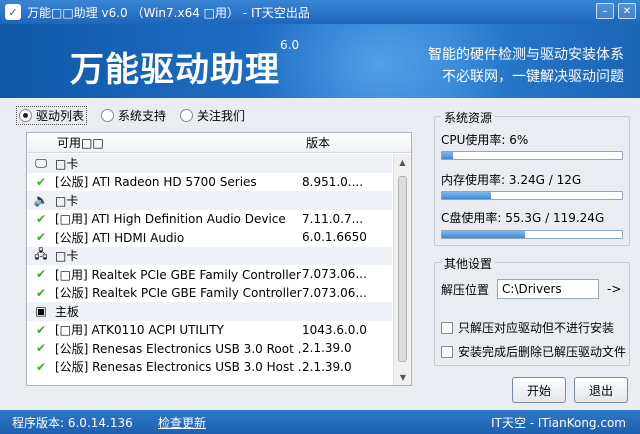 This screenshot has height=434, width=640. Describe the element at coordinates (209, 255) in the screenshot. I see `category-row: 🖧 □卡` at that location.